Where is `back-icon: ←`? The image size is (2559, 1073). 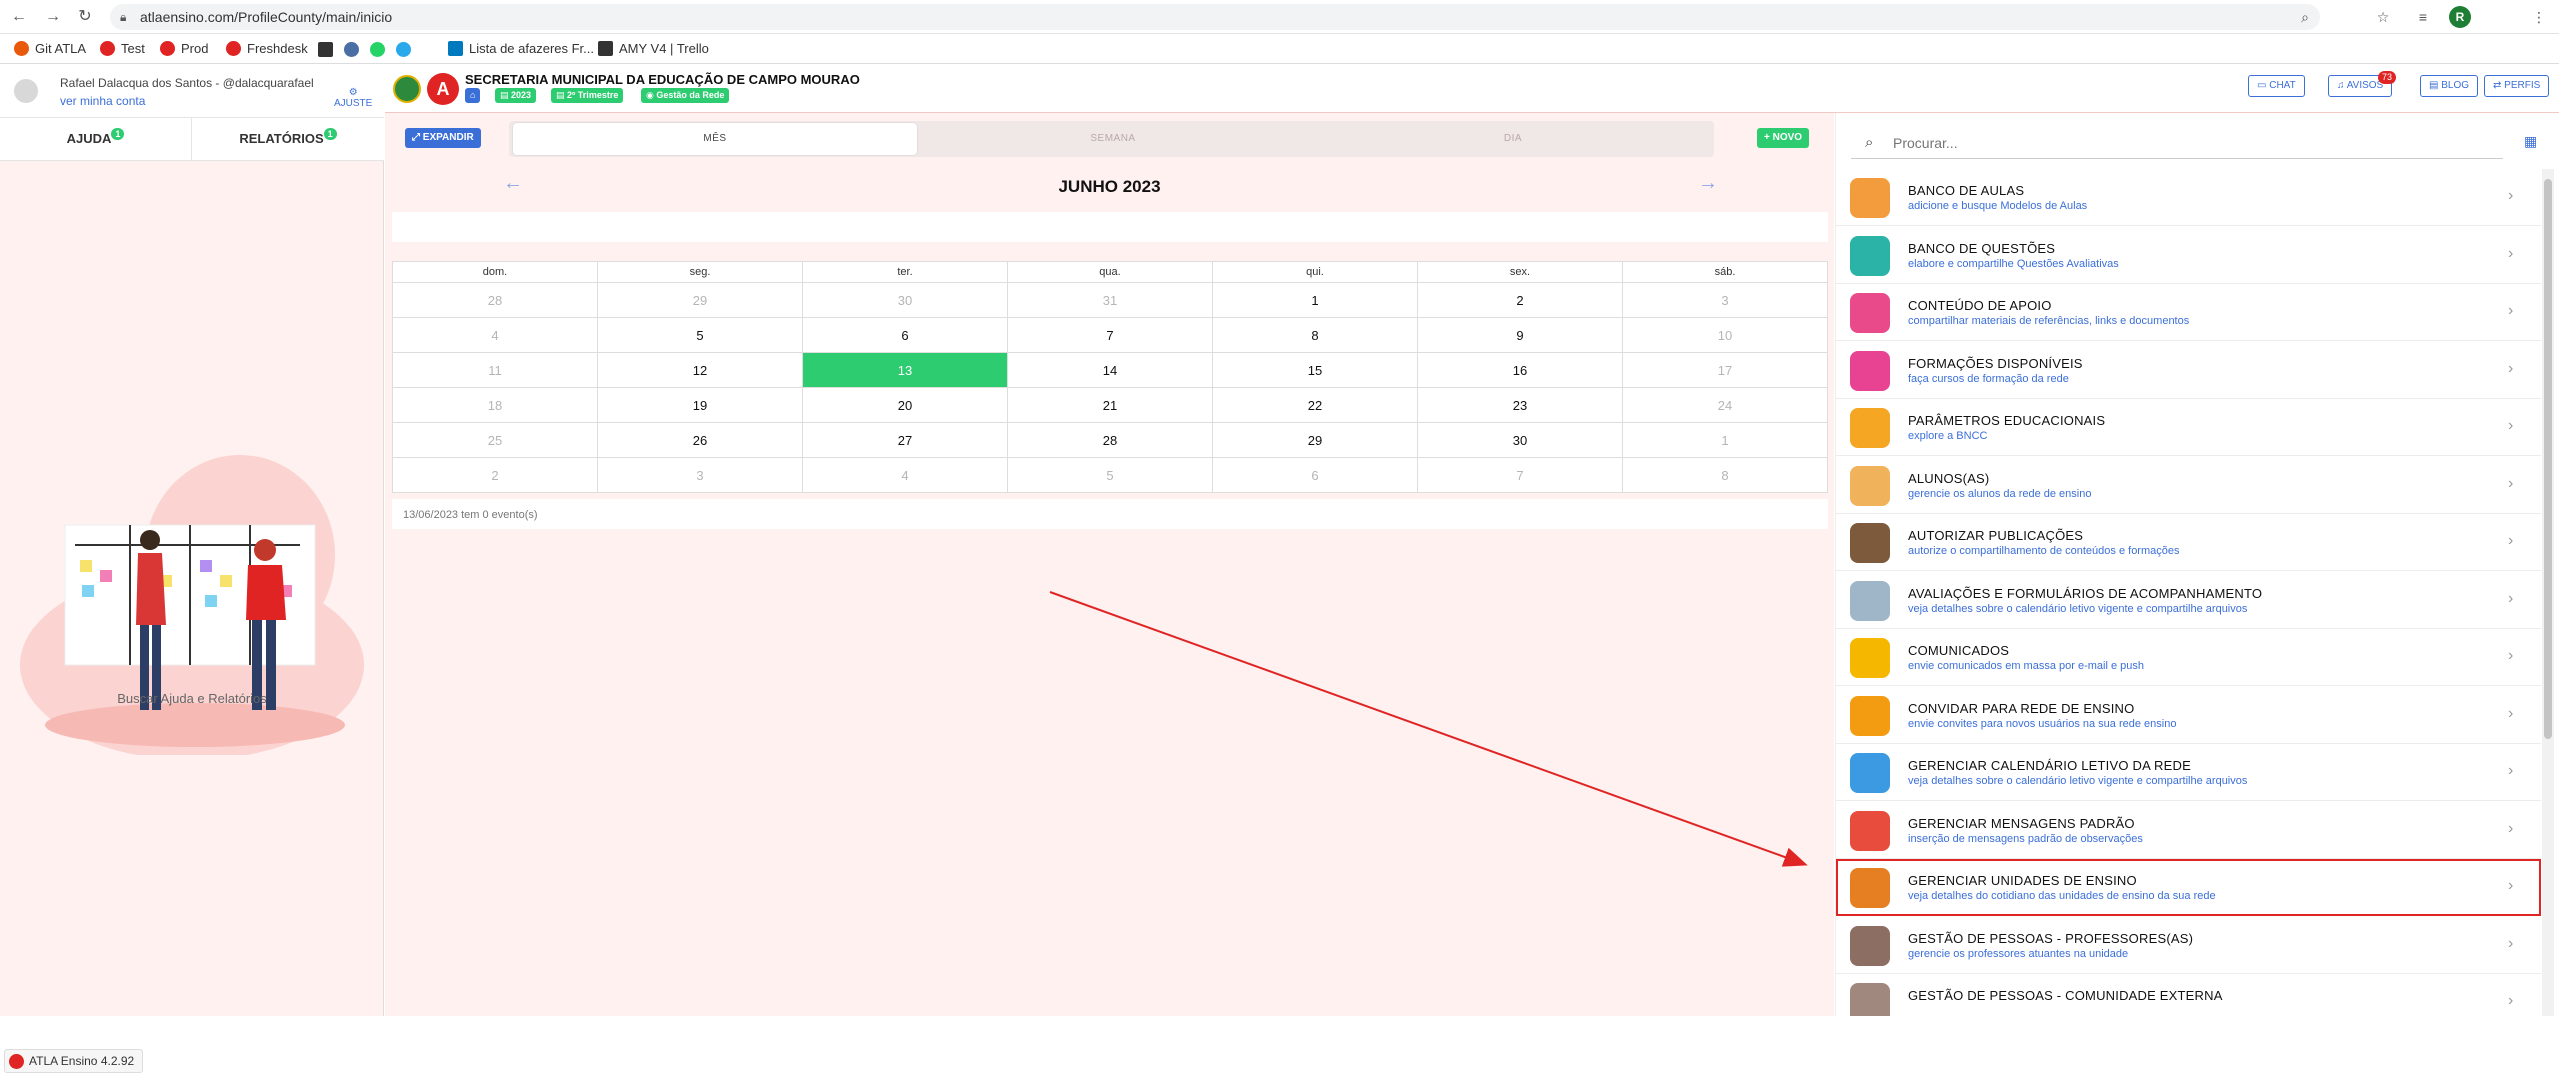 back-icon: ← is located at coordinates (19, 17).